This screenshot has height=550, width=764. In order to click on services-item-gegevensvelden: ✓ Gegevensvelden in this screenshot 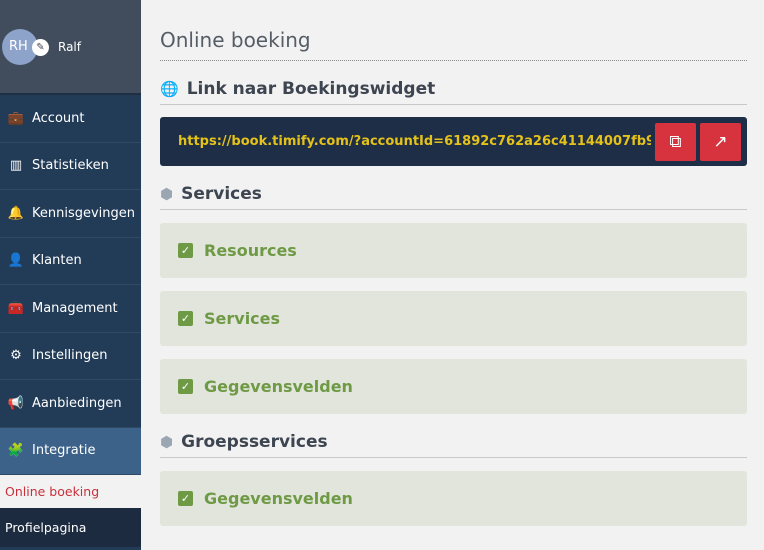, I will do `click(453, 386)`.